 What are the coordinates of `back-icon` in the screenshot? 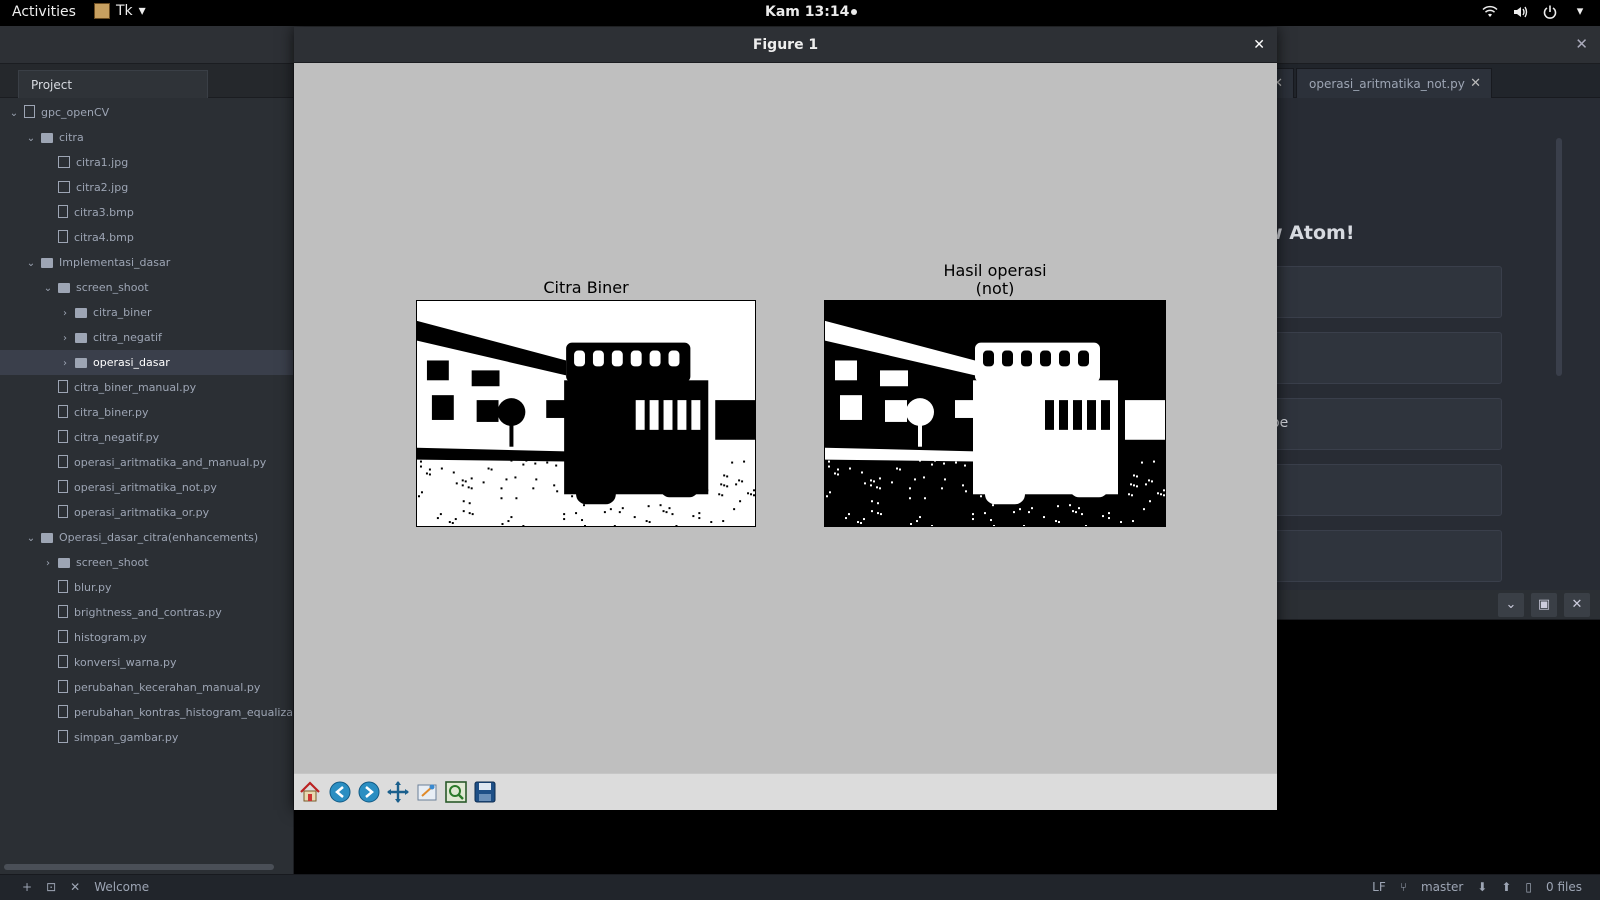 It's located at (340, 792).